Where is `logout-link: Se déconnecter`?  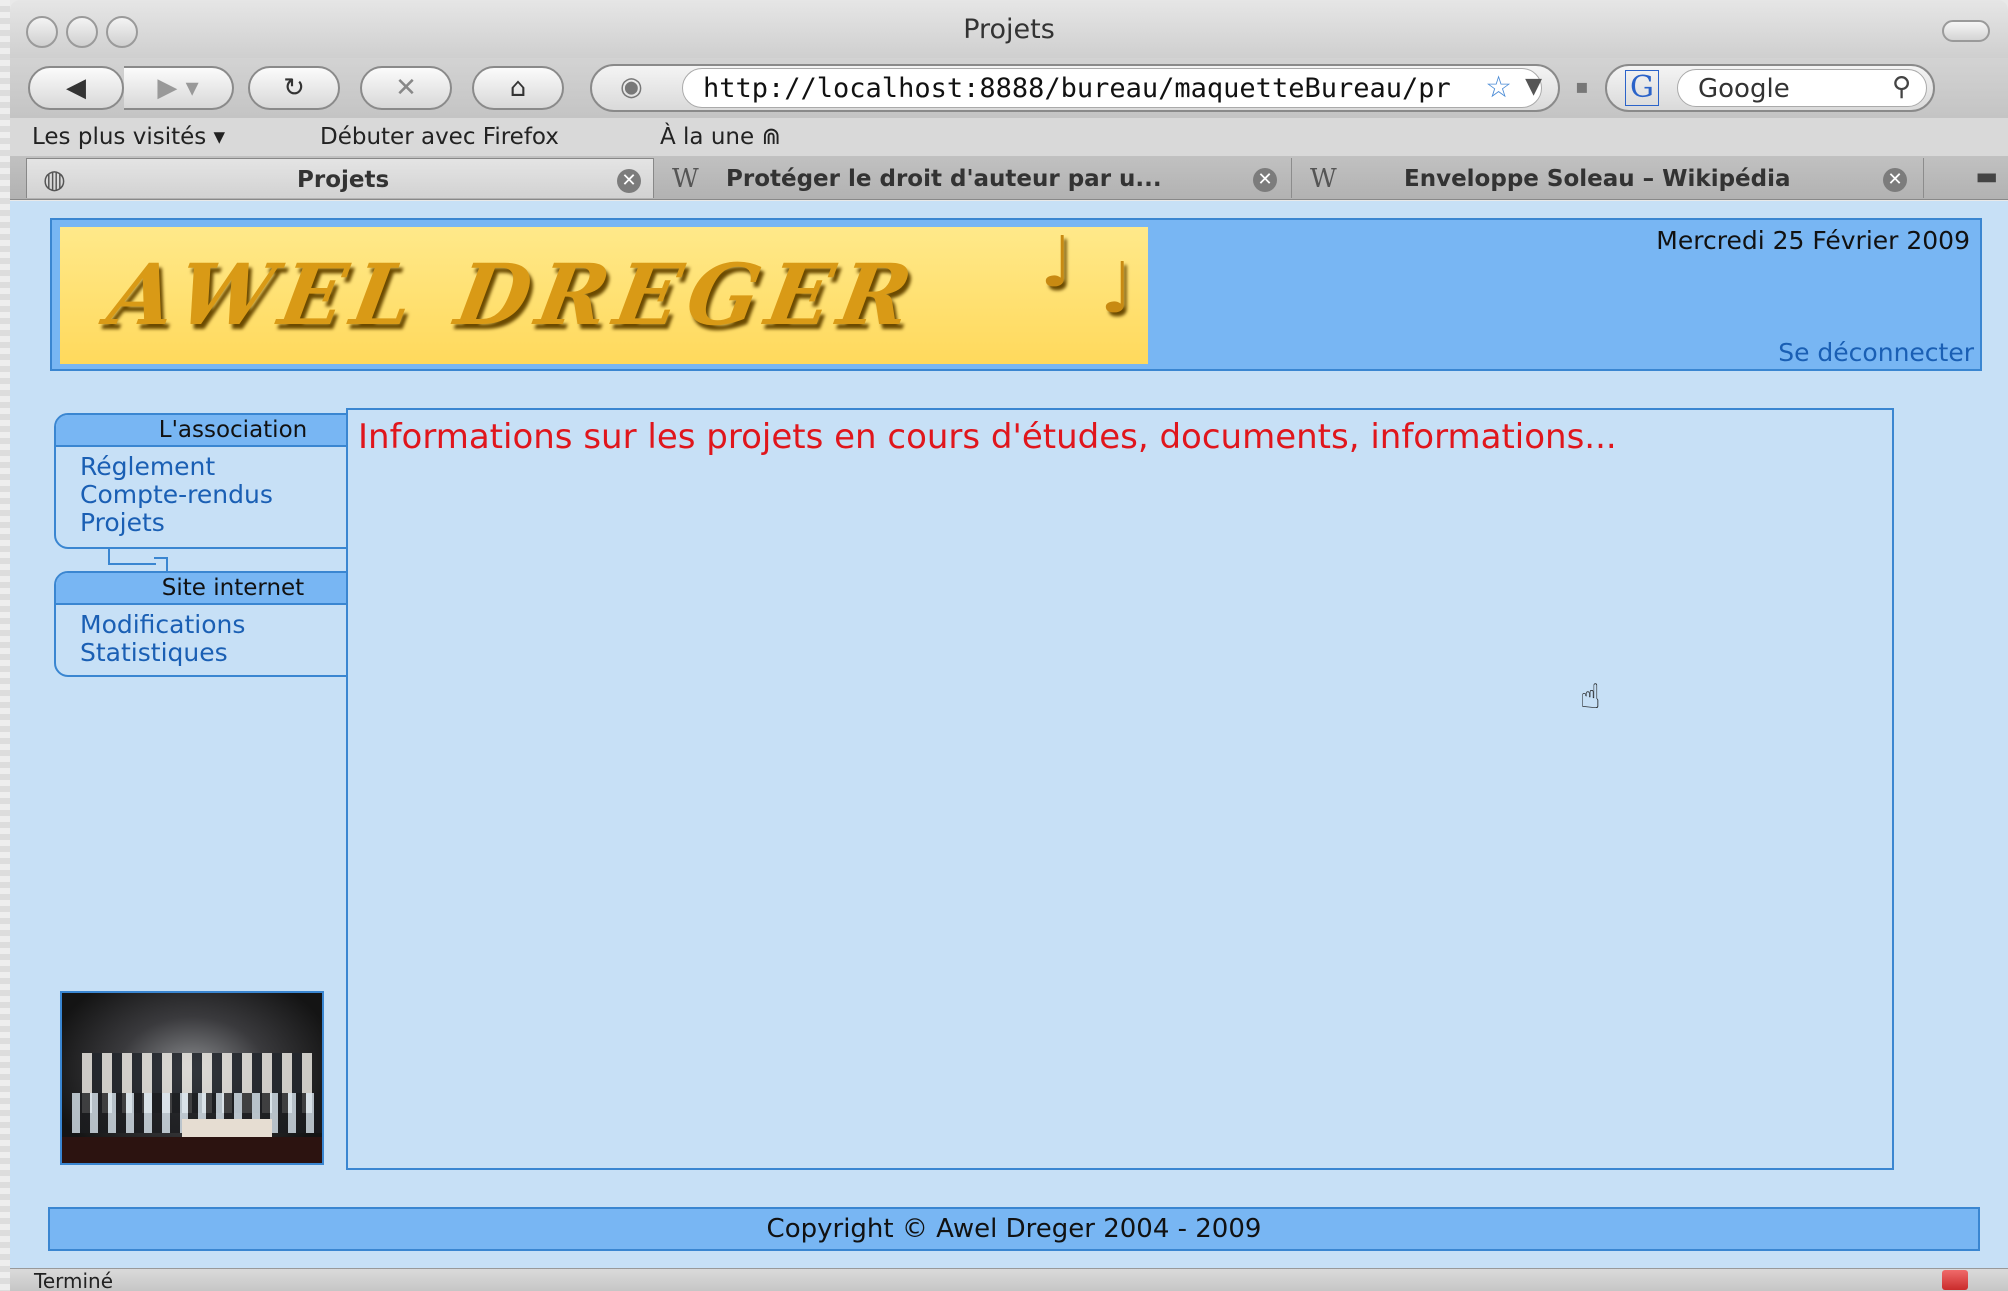 logout-link: Se déconnecter is located at coordinates (1876, 352).